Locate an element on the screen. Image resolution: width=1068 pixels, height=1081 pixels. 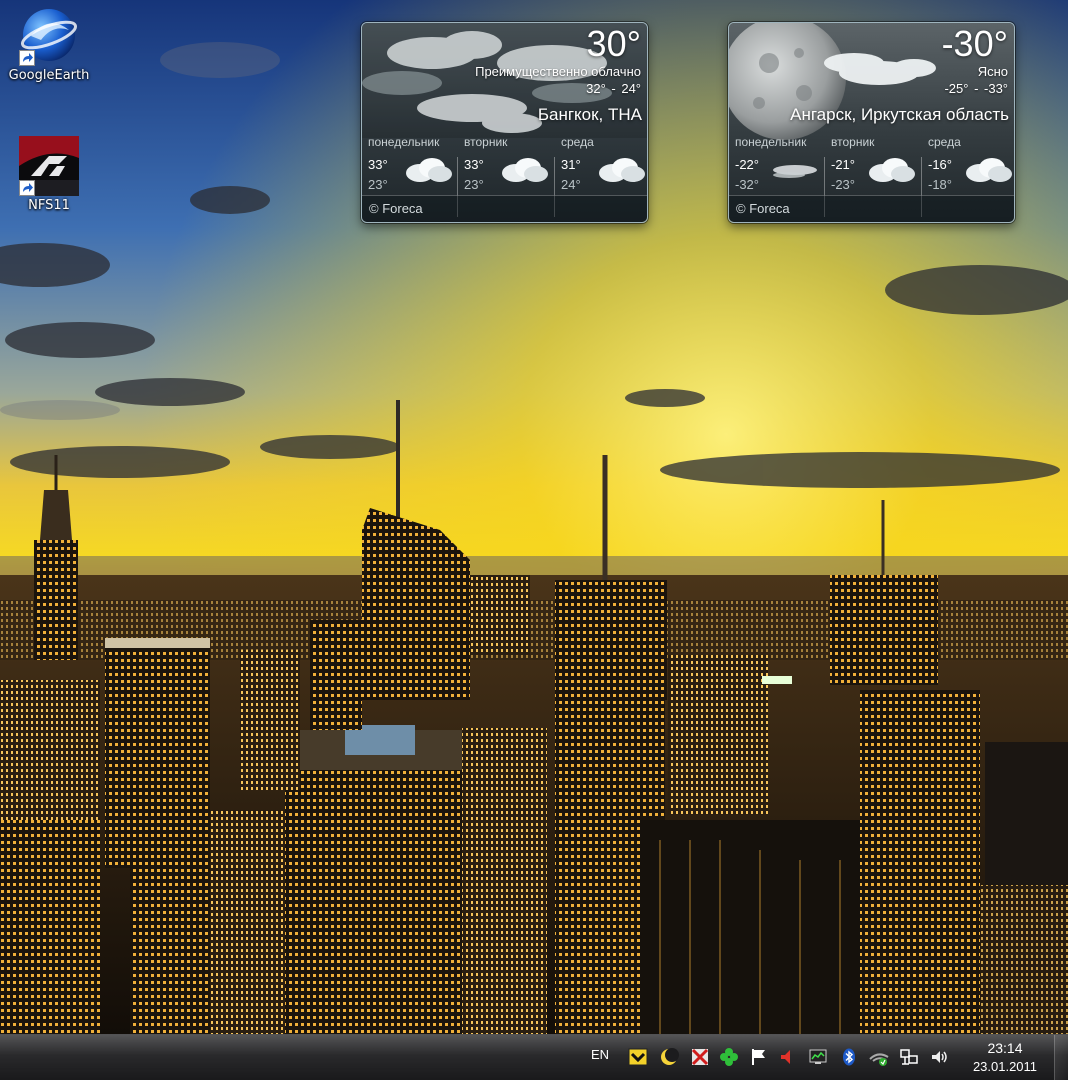
clock-date: 23.01.2011 is located at coordinates (1005, 1066).